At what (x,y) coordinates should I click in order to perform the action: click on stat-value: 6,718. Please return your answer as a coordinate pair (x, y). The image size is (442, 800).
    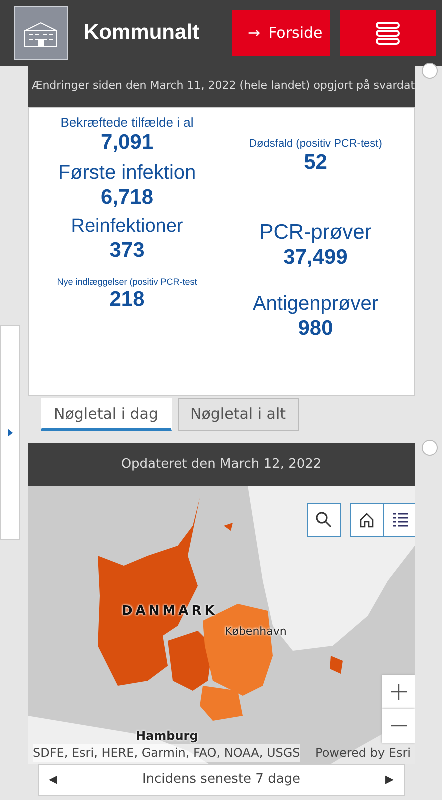
    Looking at the image, I should click on (127, 197).